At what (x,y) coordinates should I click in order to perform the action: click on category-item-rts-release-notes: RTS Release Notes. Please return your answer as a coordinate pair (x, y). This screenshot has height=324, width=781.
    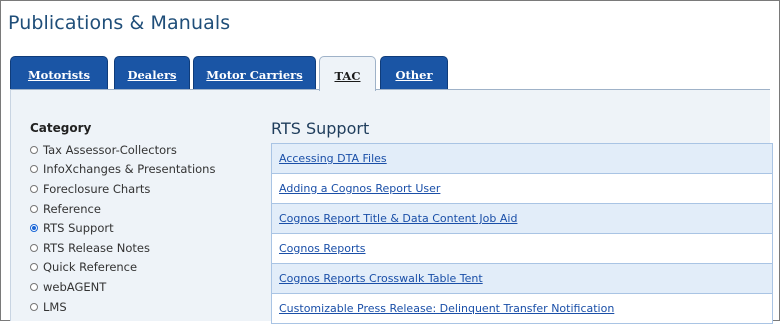
    Looking at the image, I should click on (122, 248).